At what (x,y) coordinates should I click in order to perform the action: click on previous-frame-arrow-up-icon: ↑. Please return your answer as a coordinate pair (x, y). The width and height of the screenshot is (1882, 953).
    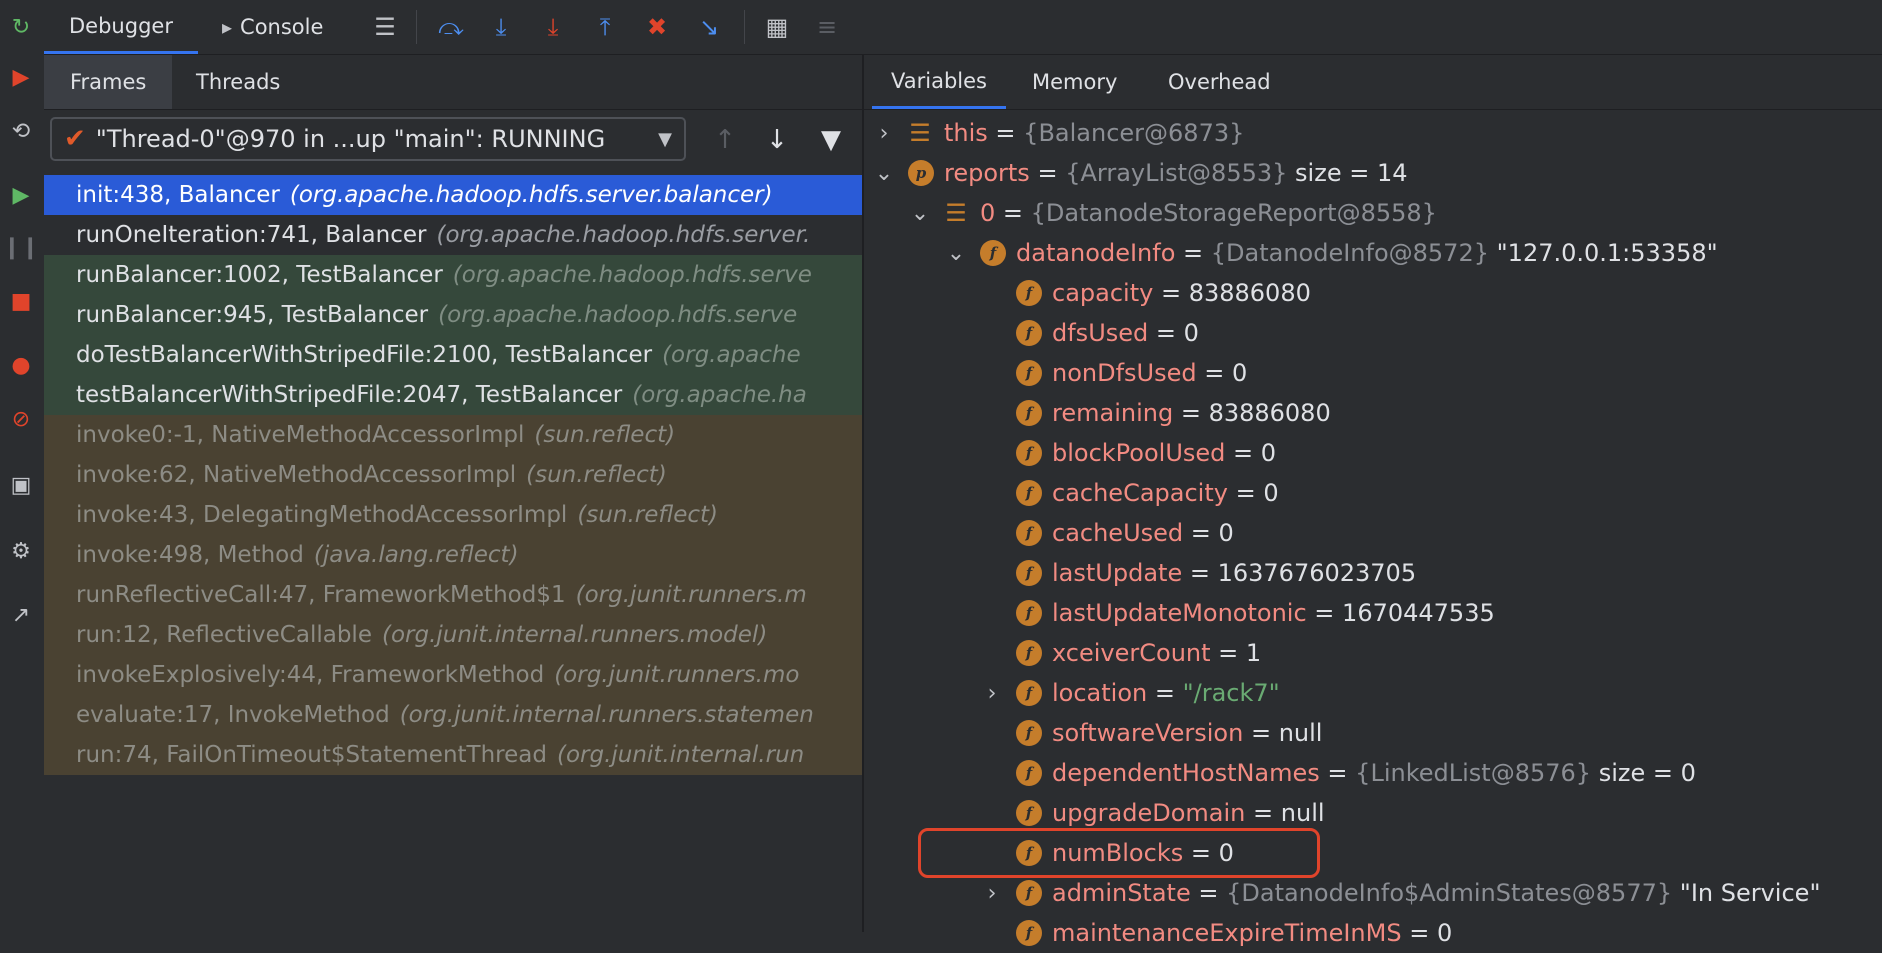
    Looking at the image, I should click on (725, 140).